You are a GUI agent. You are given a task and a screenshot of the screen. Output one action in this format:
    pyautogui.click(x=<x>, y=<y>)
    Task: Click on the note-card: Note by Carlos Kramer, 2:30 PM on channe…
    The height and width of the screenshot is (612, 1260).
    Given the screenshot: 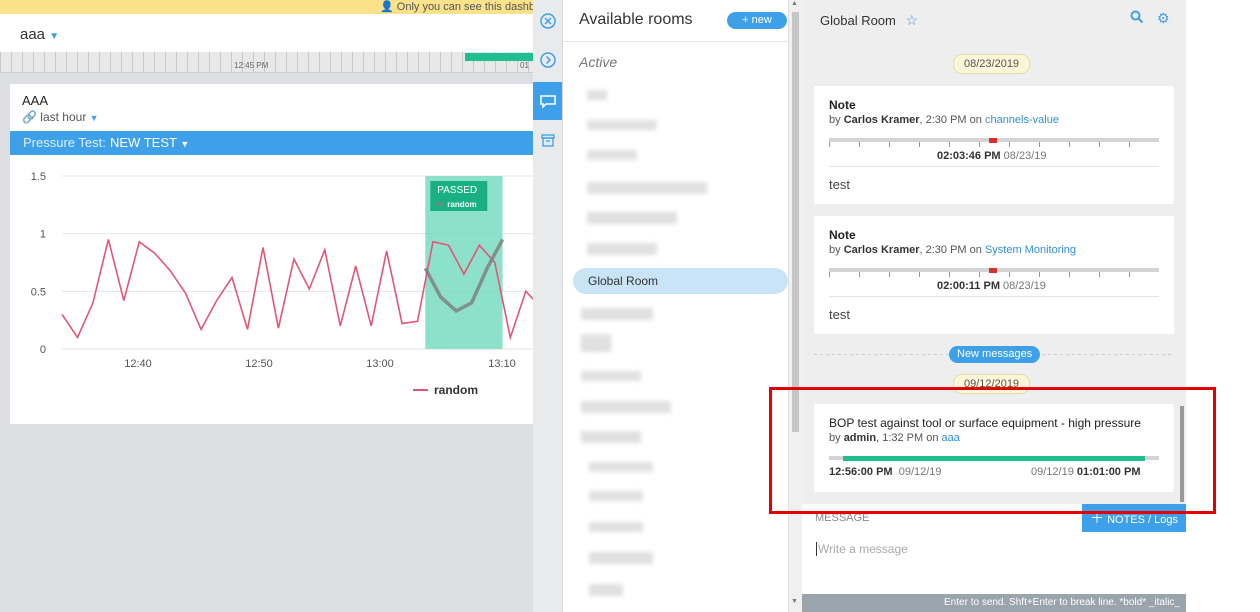 What is the action you would take?
    pyautogui.click(x=994, y=145)
    